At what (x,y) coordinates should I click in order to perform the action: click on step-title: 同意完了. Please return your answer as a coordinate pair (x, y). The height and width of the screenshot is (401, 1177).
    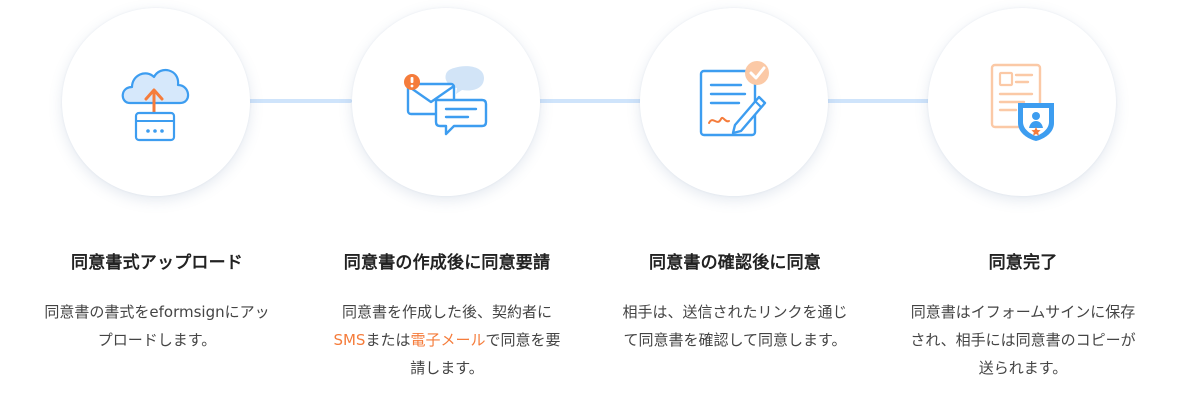
    Looking at the image, I should click on (1023, 263).